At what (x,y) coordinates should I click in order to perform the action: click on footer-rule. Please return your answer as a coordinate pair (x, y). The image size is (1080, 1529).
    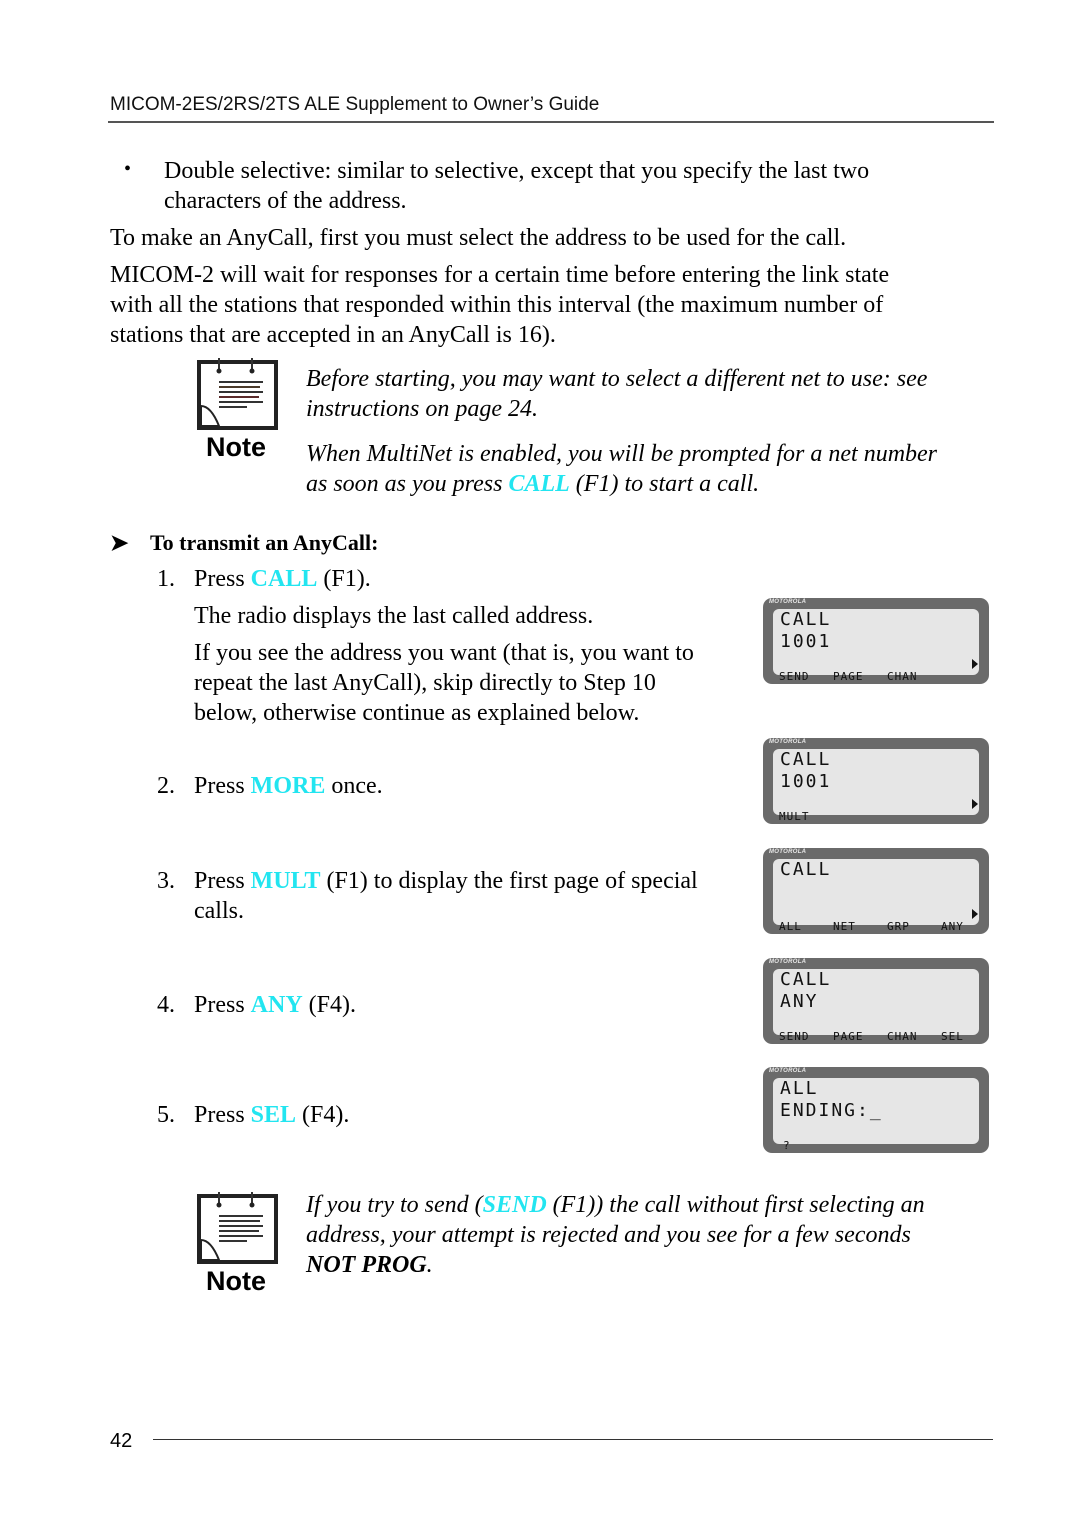
    Looking at the image, I should click on (573, 1439).